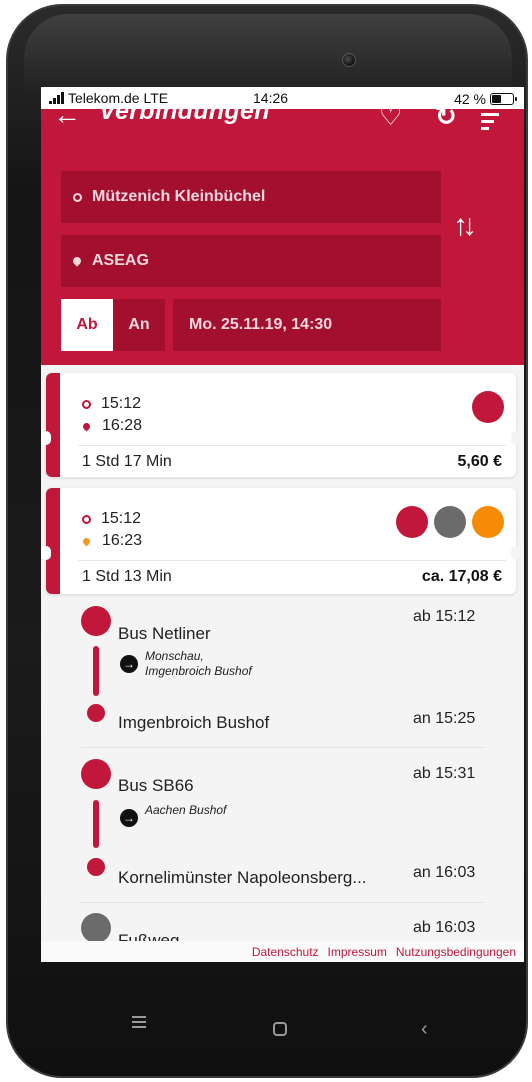 Image resolution: width=532 pixels, height=1082 pixels. I want to click on menu-icon, so click(139, 1023).